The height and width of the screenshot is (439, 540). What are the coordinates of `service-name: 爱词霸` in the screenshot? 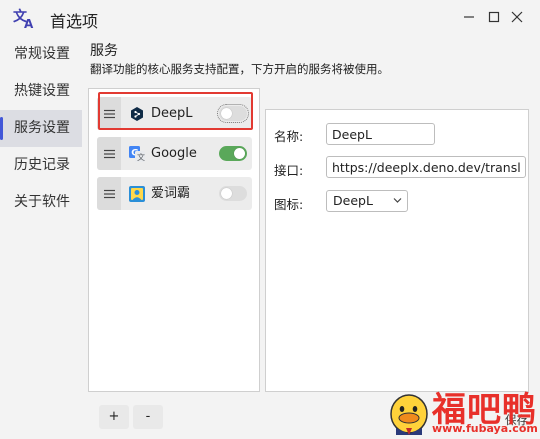 It's located at (171, 193).